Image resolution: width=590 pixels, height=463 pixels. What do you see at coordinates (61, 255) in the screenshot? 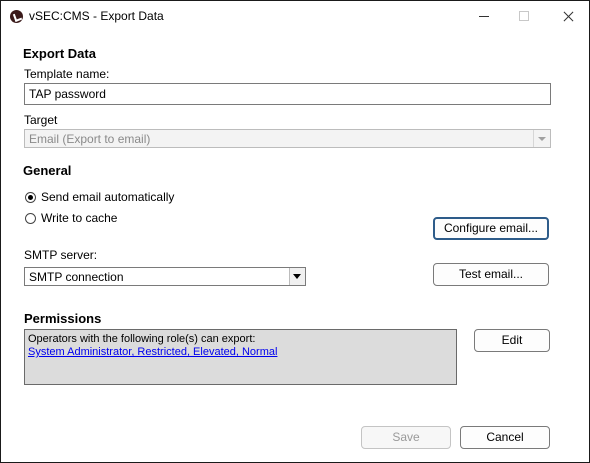
I see `smtp-server-label: SMTP server:` at bounding box center [61, 255].